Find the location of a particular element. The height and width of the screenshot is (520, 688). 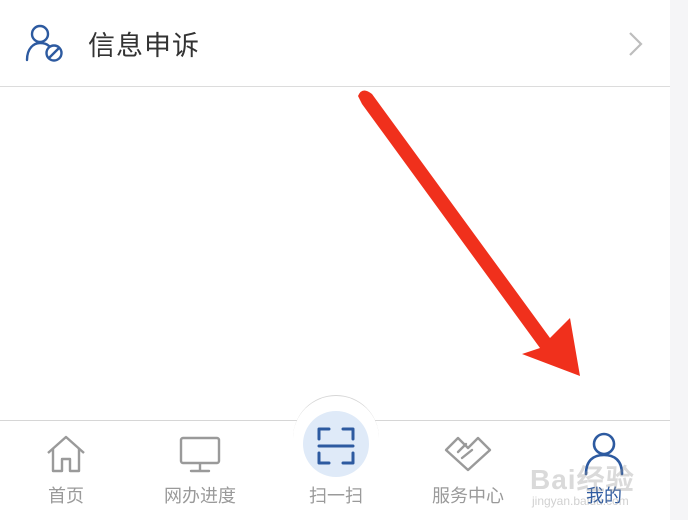

tab-scan-label: 扫一扫 is located at coordinates (336, 496).